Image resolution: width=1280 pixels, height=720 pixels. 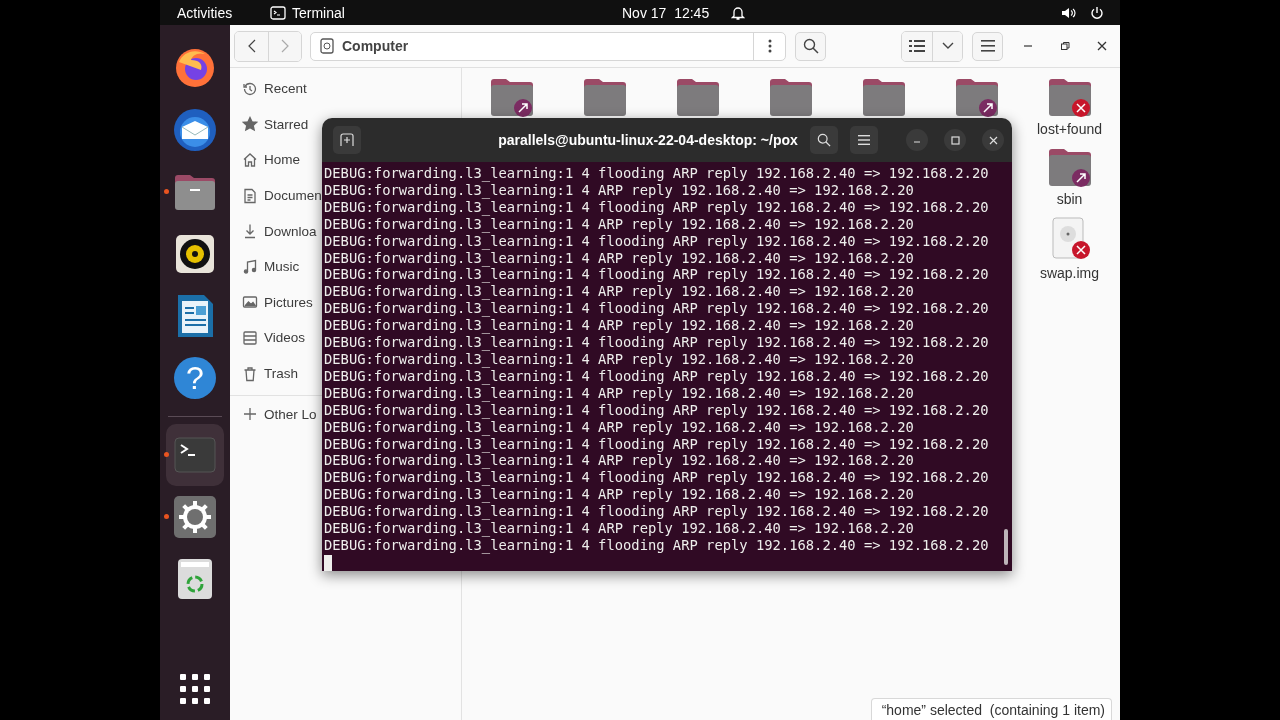 I want to click on bell-icon, so click(x=738, y=12).